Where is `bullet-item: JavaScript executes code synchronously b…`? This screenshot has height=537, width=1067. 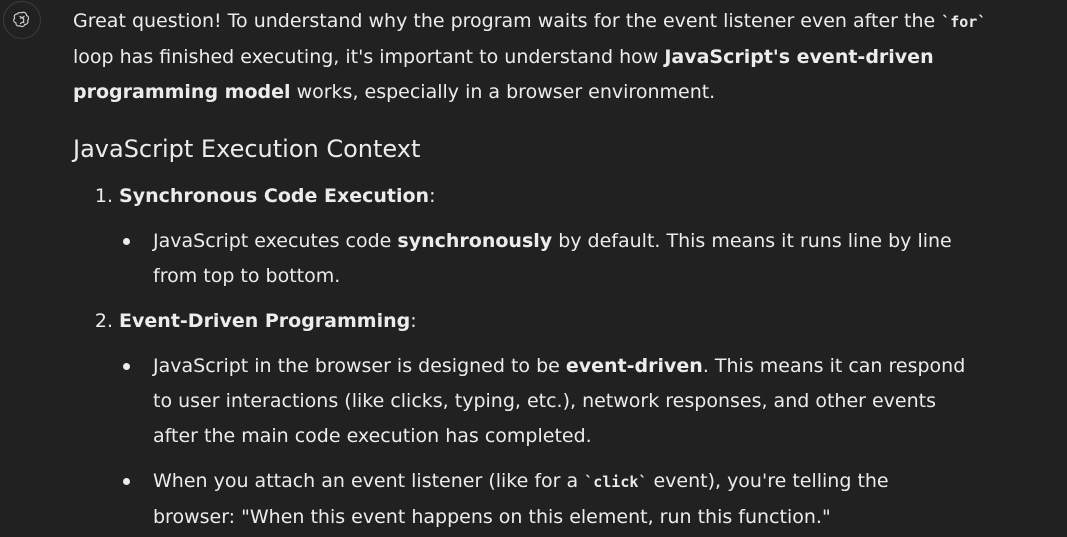 bullet-item: JavaScript executes code synchronously b… is located at coordinates (548, 259).